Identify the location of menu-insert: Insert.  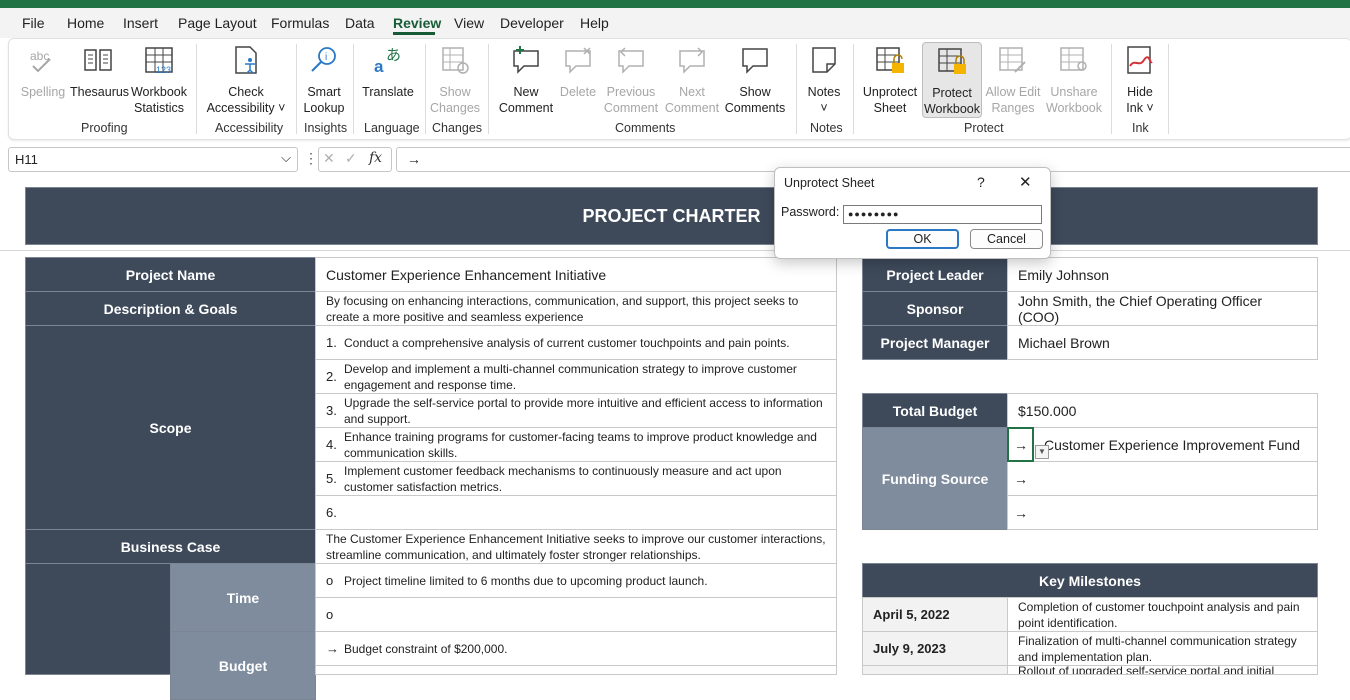
(140, 23).